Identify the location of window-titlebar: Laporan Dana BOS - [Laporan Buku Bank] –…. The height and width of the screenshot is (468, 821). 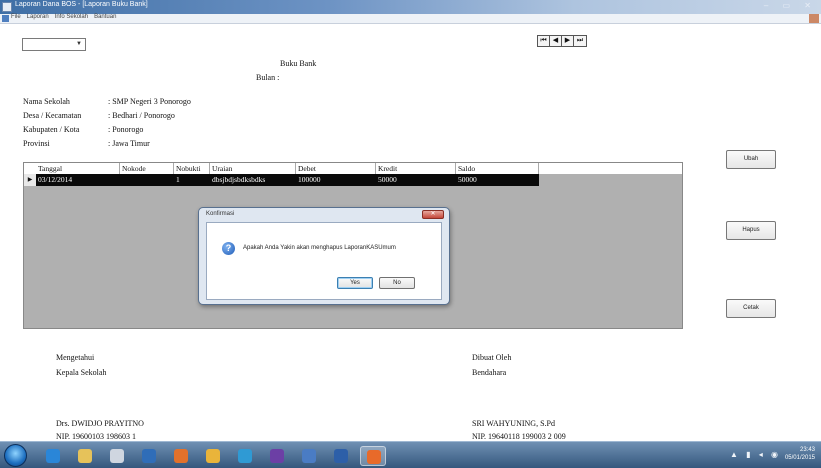
(410, 7).